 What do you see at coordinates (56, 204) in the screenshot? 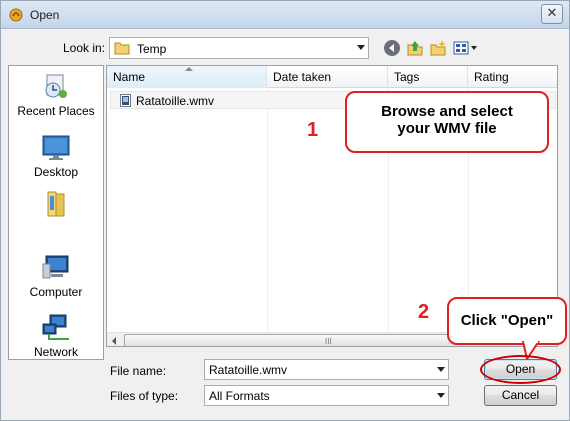
I see `user-library-icon` at bounding box center [56, 204].